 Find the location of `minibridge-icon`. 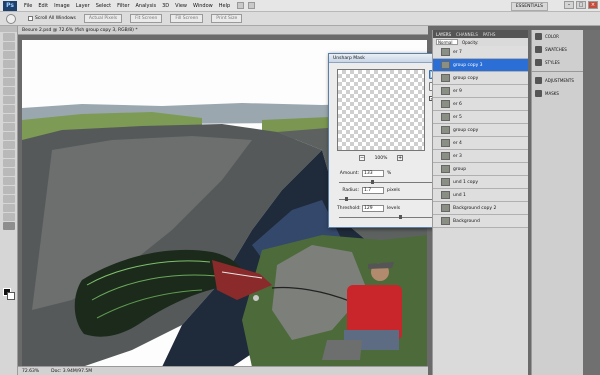

minibridge-icon is located at coordinates (252, 5).